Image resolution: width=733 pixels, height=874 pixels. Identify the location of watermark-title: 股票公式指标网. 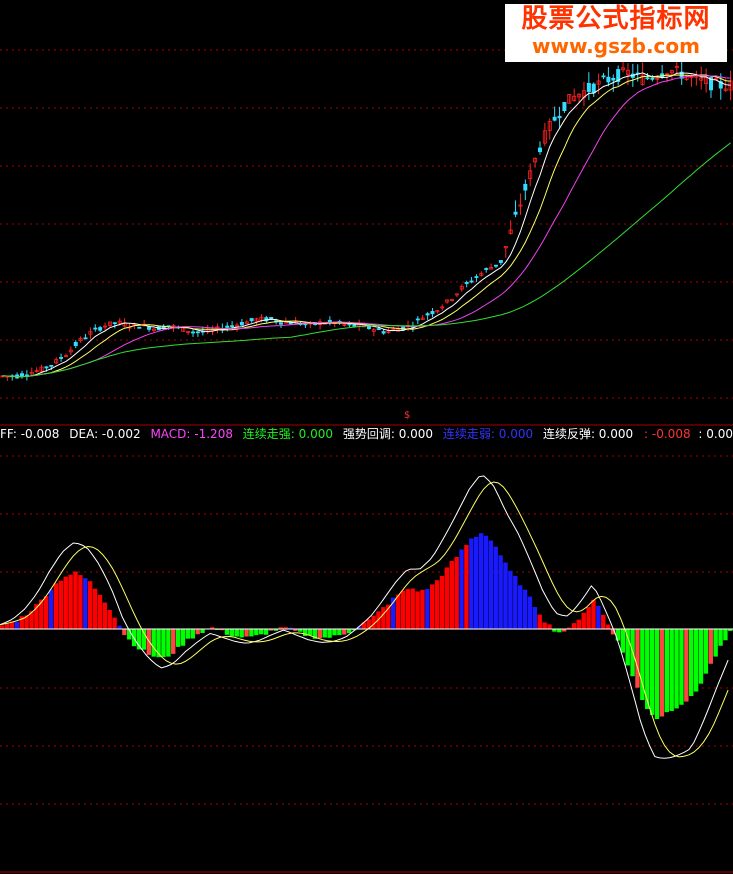
(616, 19).